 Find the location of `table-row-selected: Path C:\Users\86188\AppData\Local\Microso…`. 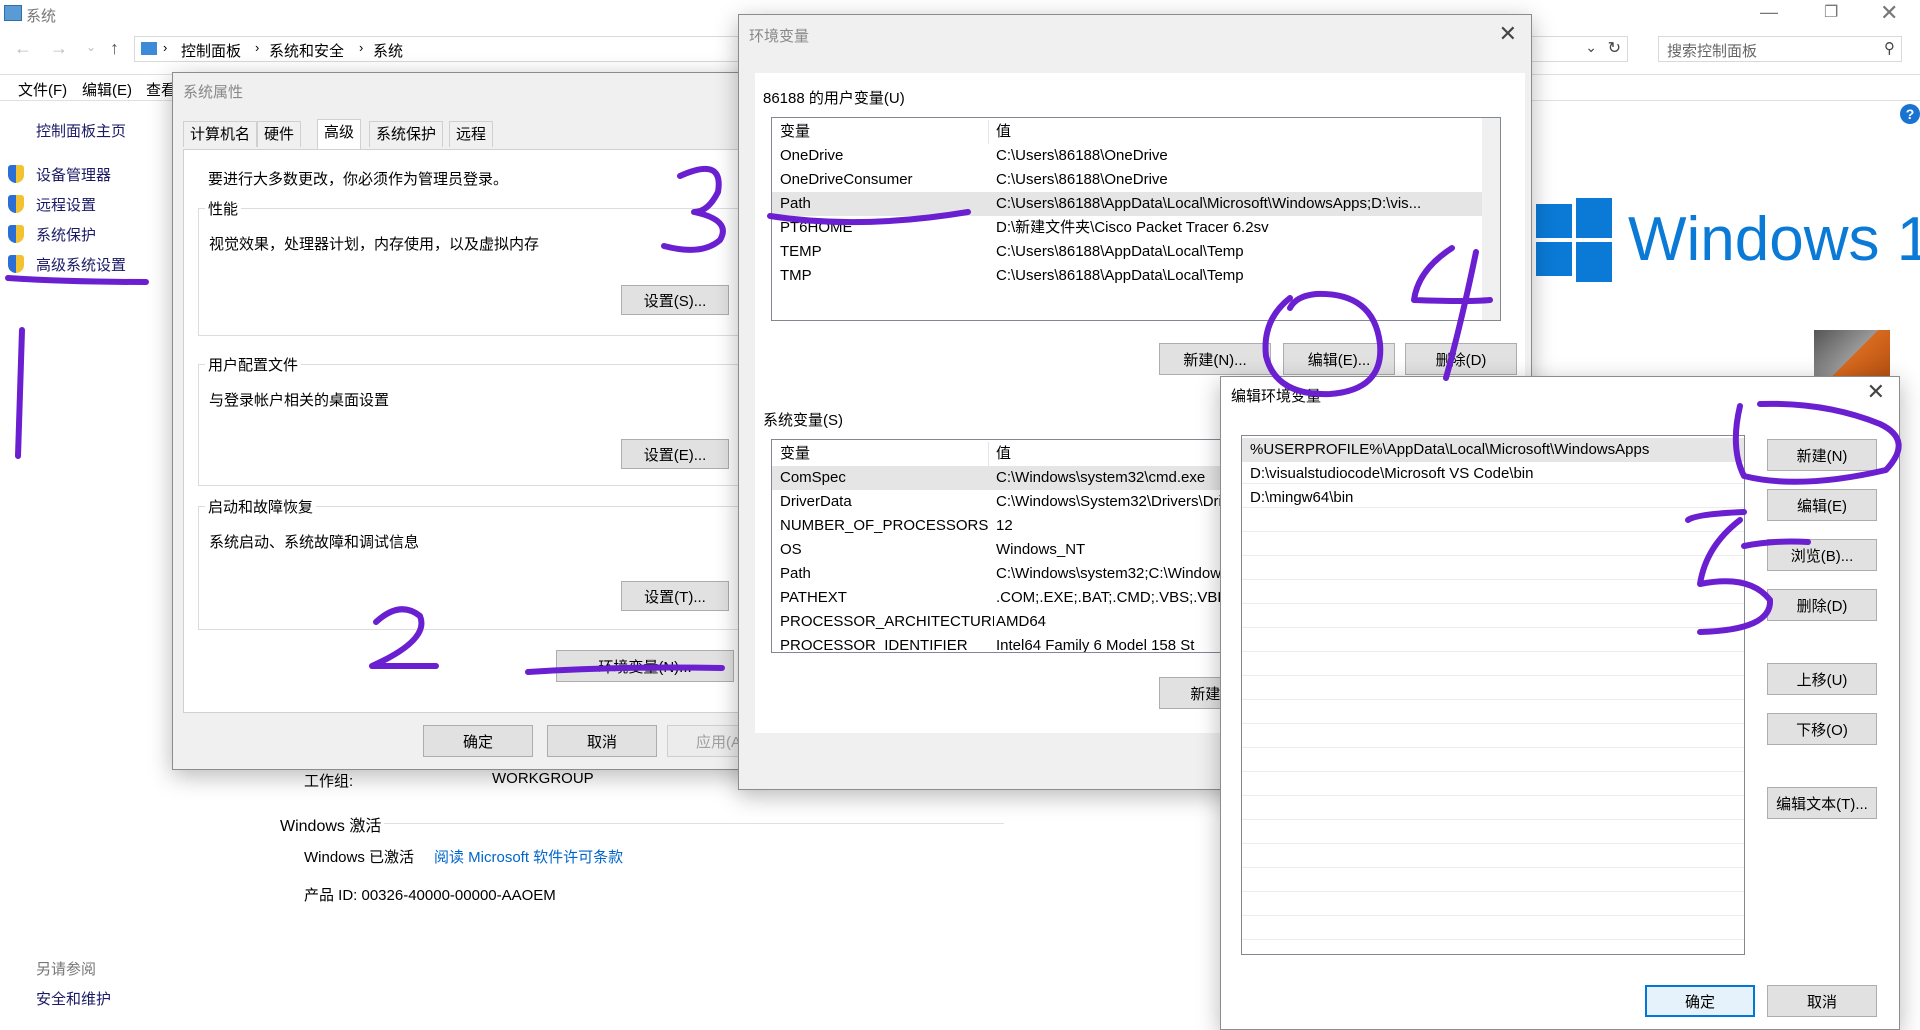

table-row-selected: Path C:\Users\86188\AppData\Local\Microso… is located at coordinates (1136, 204).